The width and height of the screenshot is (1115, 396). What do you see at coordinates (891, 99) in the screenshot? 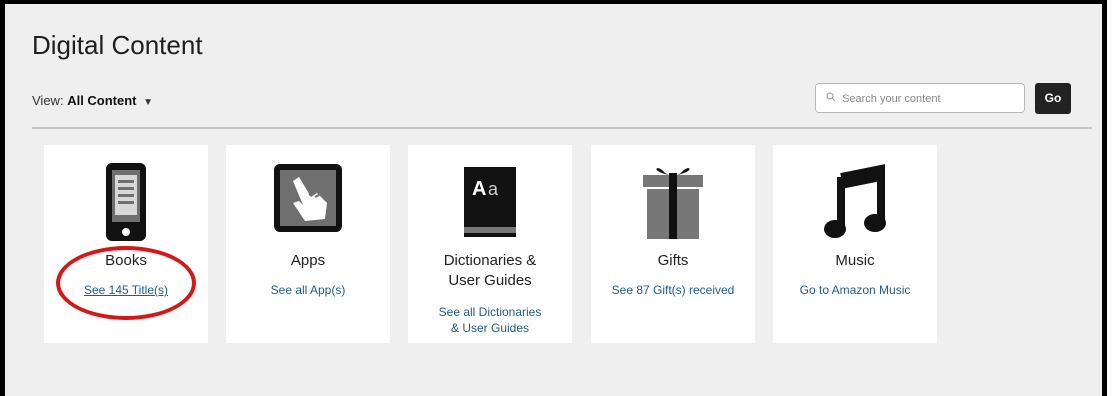
I see `search-placeholder: Search your content` at bounding box center [891, 99].